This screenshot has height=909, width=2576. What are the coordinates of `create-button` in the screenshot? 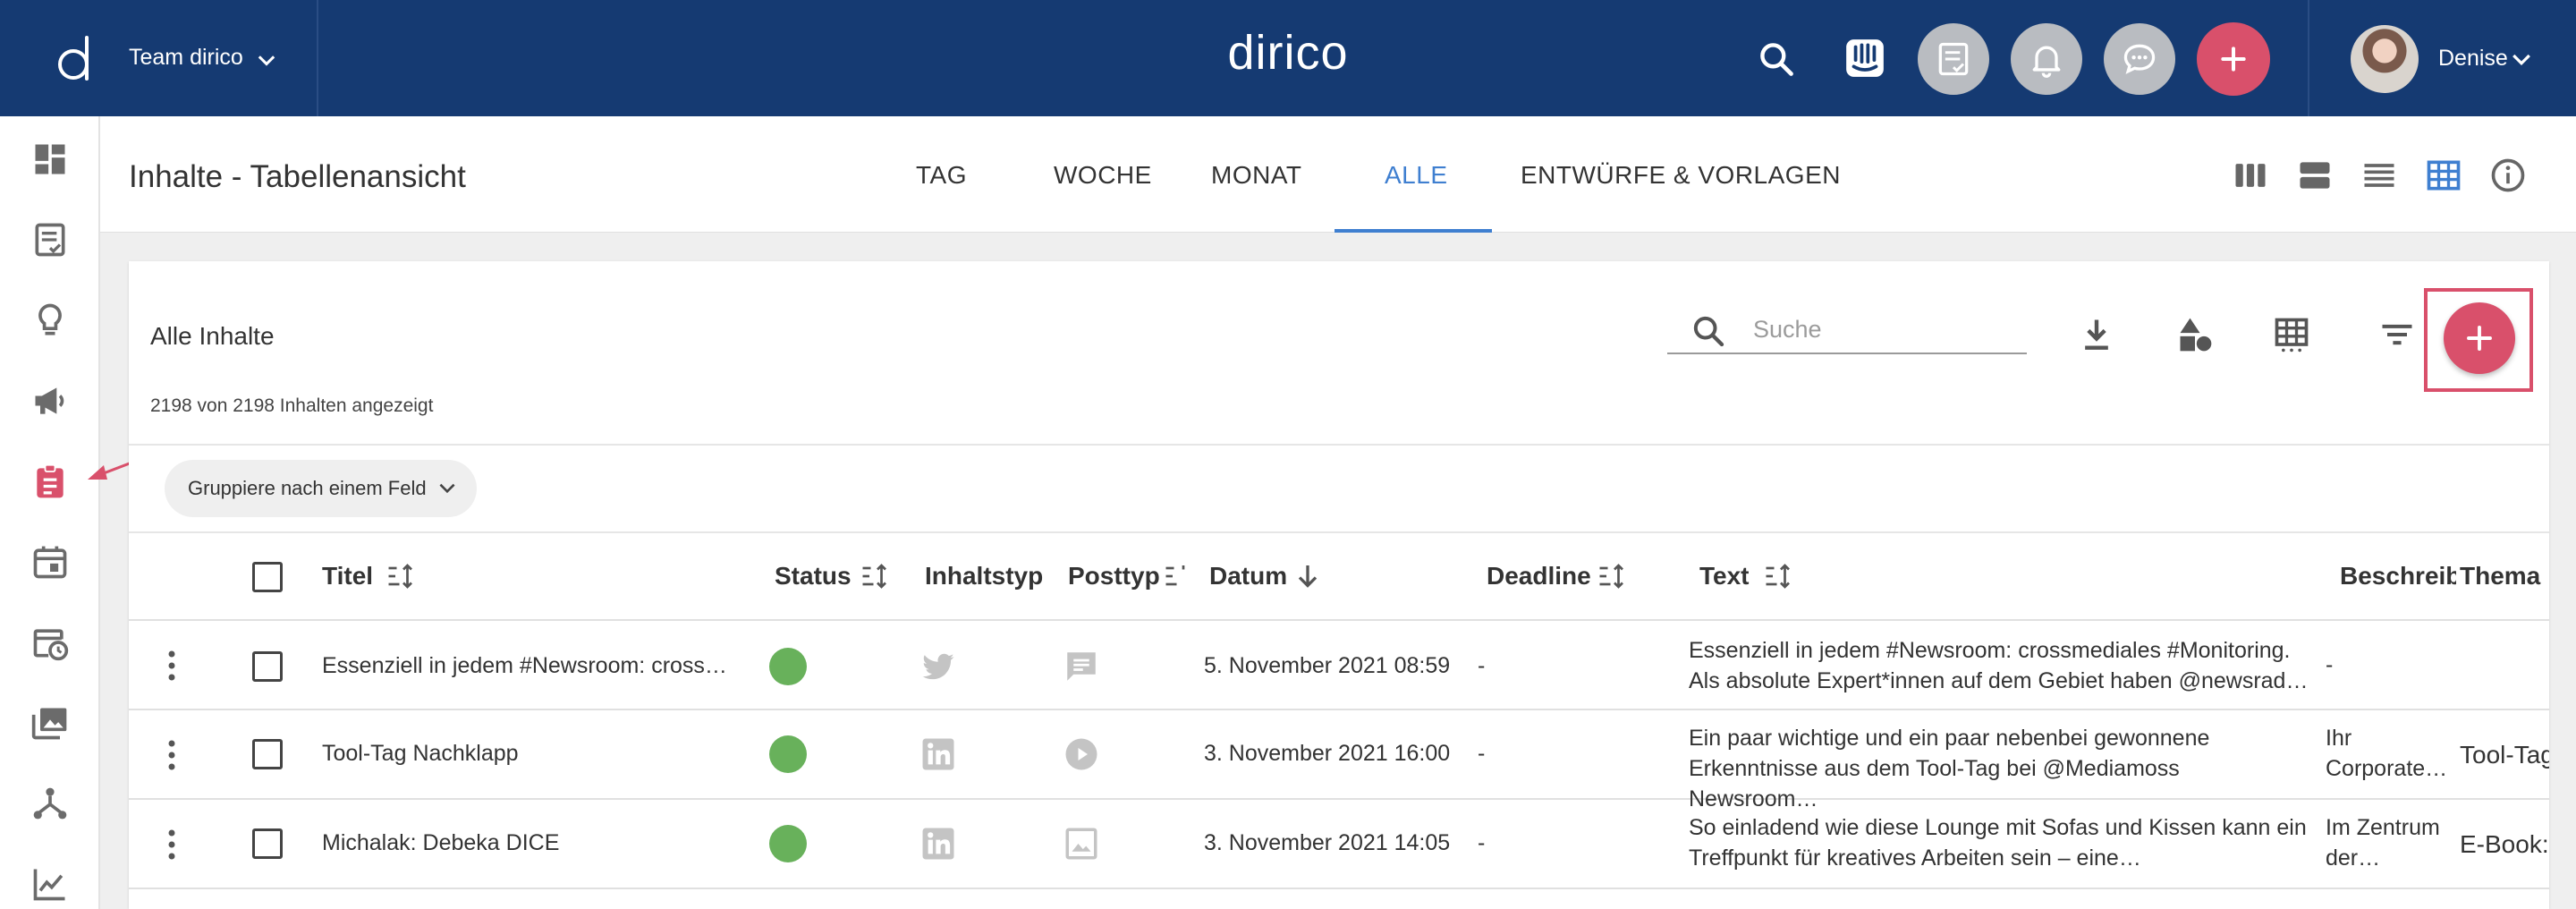 It's located at (2233, 59).